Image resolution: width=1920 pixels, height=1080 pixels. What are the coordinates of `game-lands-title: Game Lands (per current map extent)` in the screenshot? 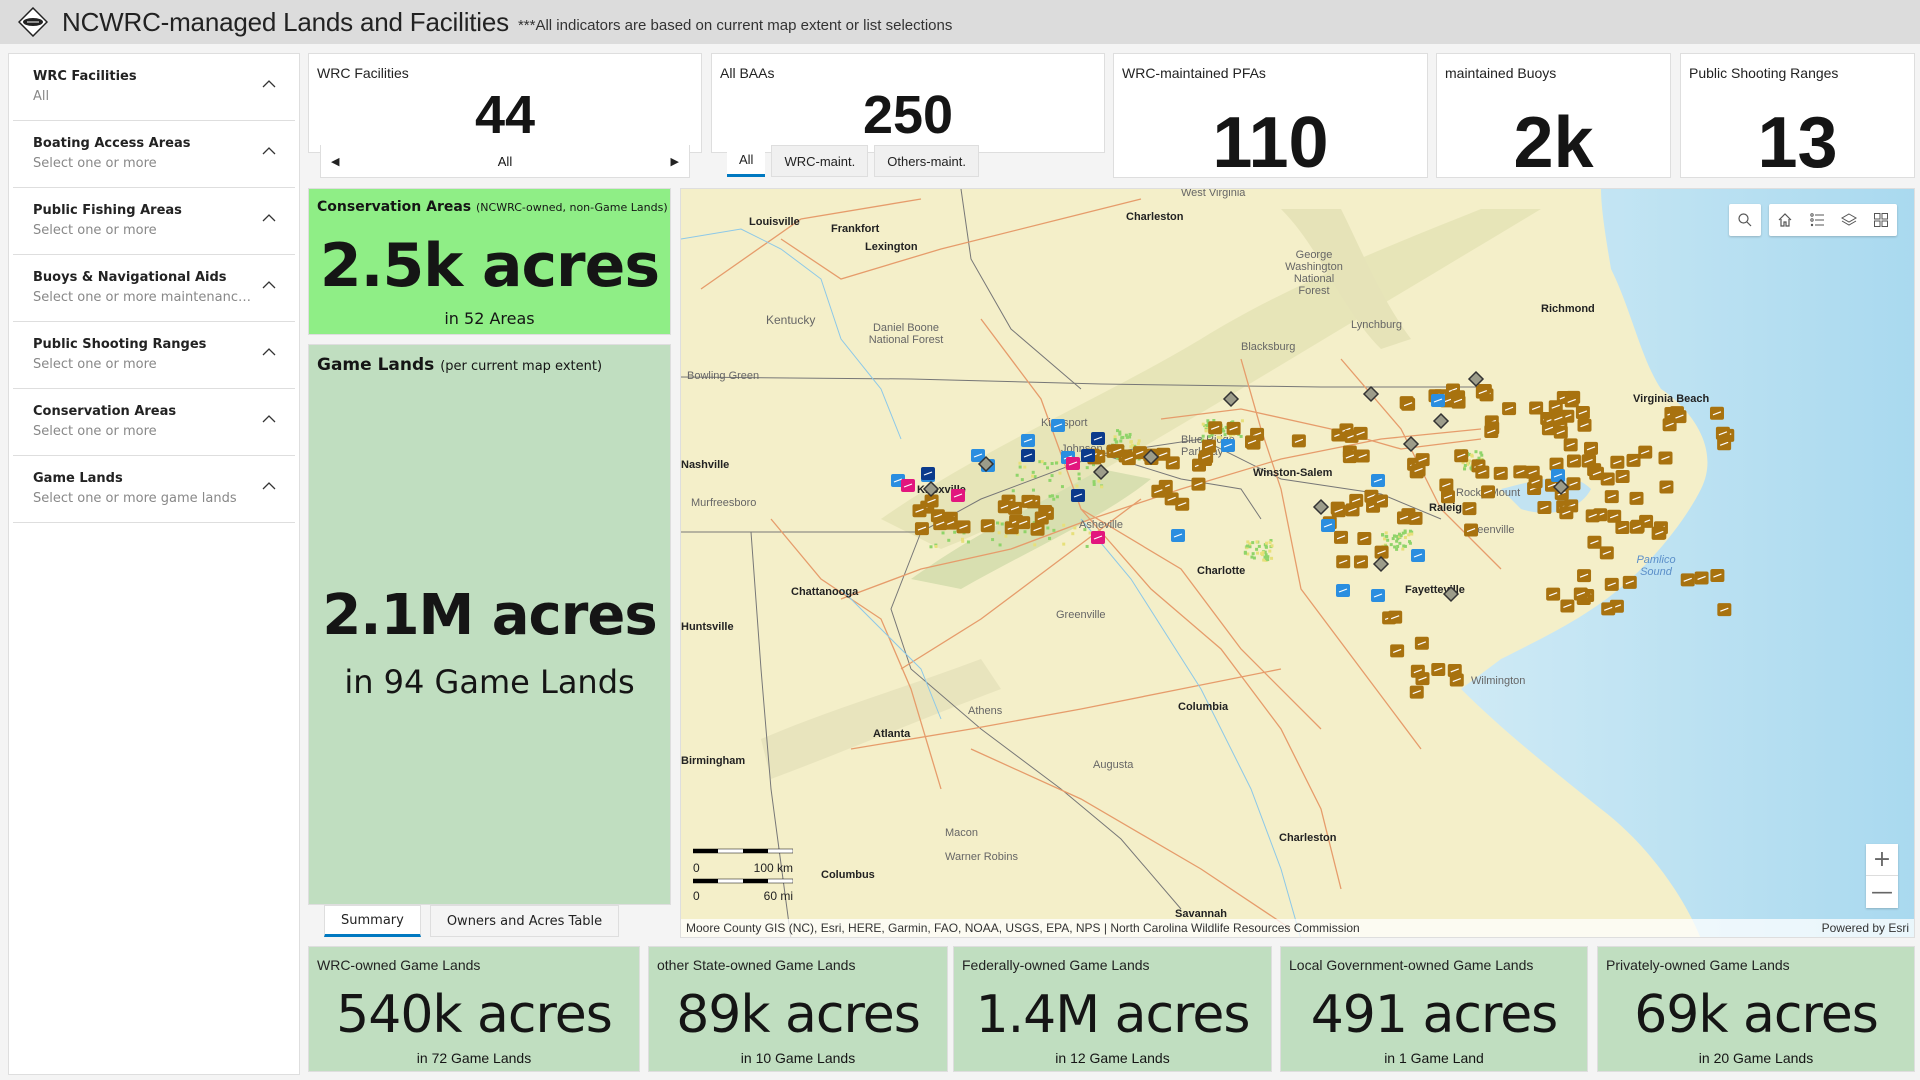 It's located at (459, 365).